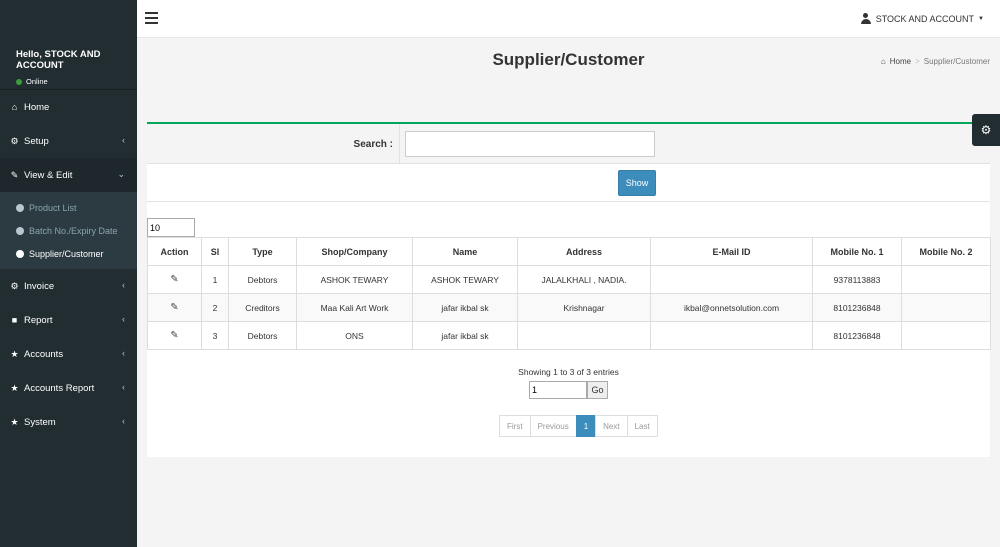  Describe the element at coordinates (956, 61) in the screenshot. I see `breadcrumb-current: Supplier/Customer` at that location.